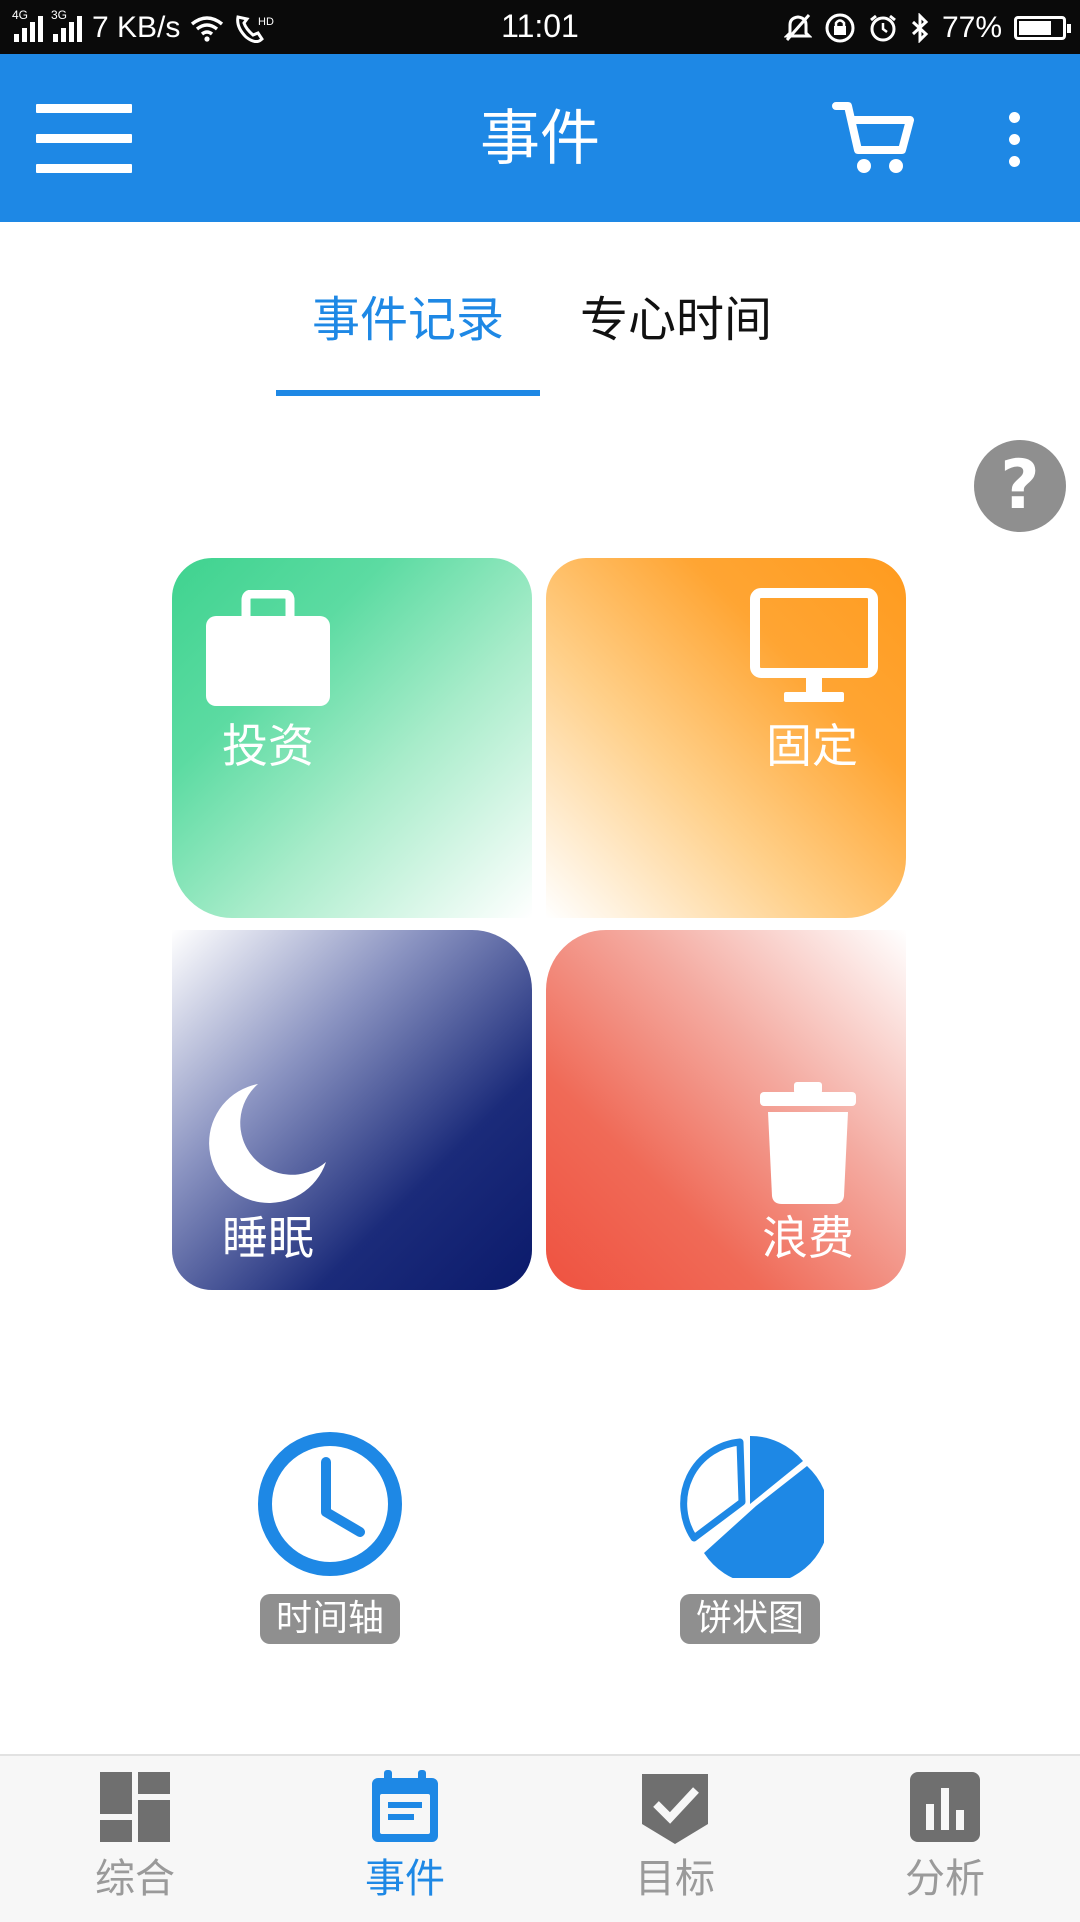  Describe the element at coordinates (755, 1510) in the screenshot. I see `pie-chart-icon` at that location.